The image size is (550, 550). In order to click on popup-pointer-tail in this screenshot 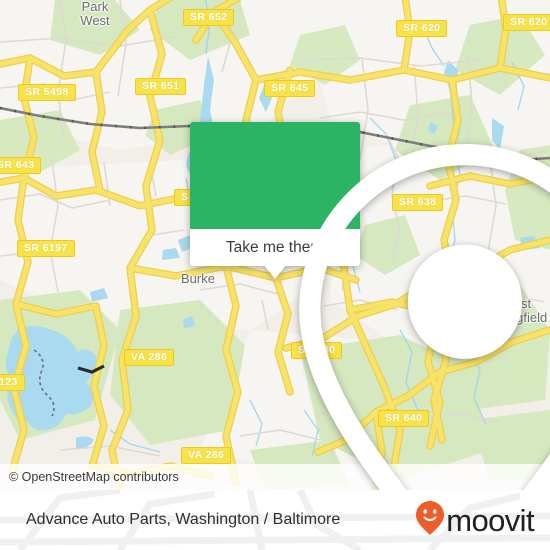, I will do `click(275, 272)`.